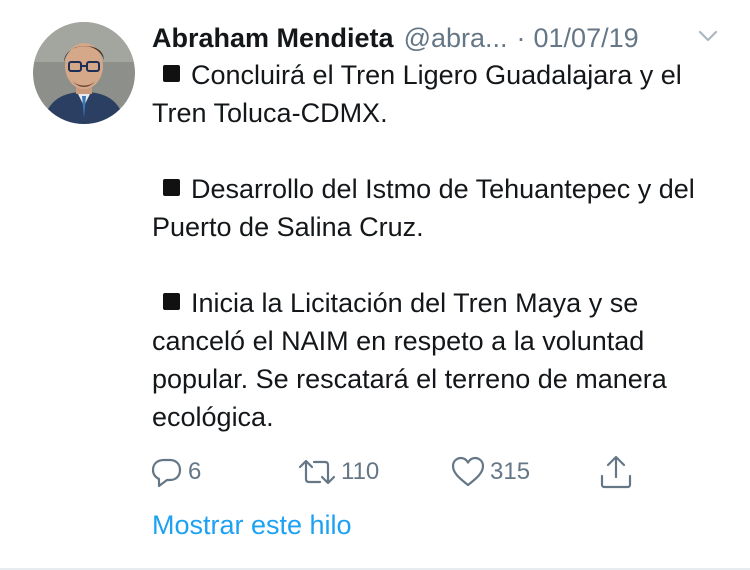 This screenshot has height=570, width=750. What do you see at coordinates (195, 471) in the screenshot?
I see `reply-count: 6` at bounding box center [195, 471].